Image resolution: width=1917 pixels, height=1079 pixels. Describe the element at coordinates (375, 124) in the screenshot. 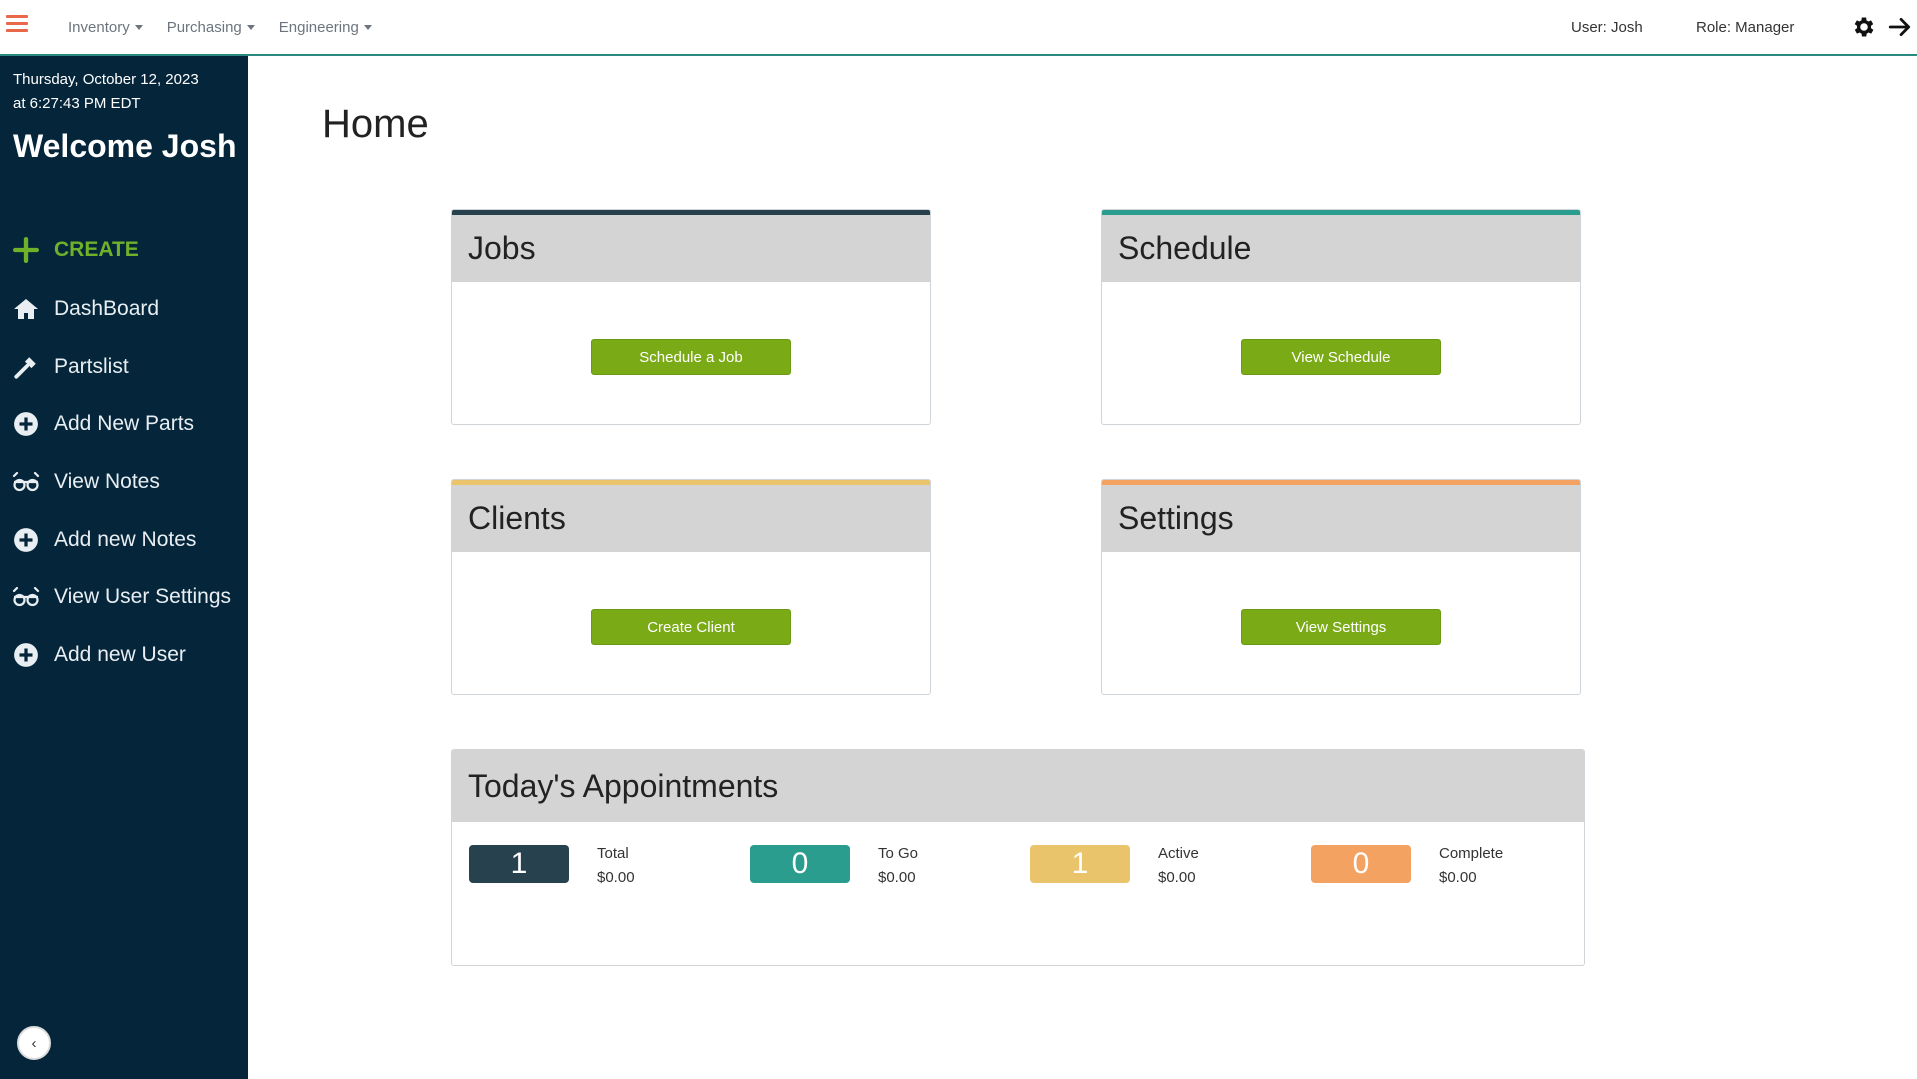

I see `page-title: Home` at that location.